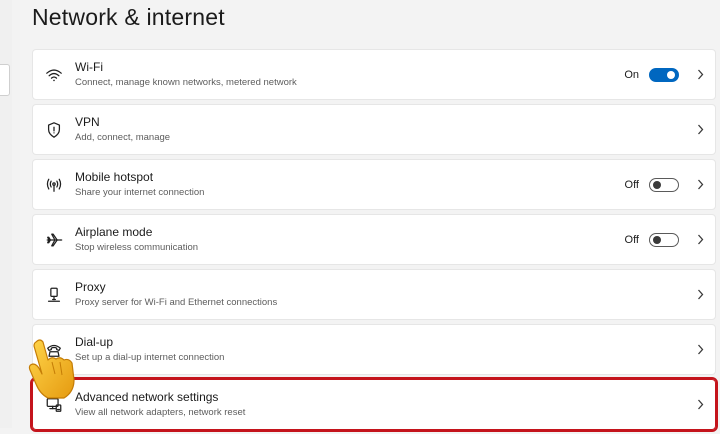 The height and width of the screenshot is (434, 720). I want to click on wifi-icon, so click(54, 75).